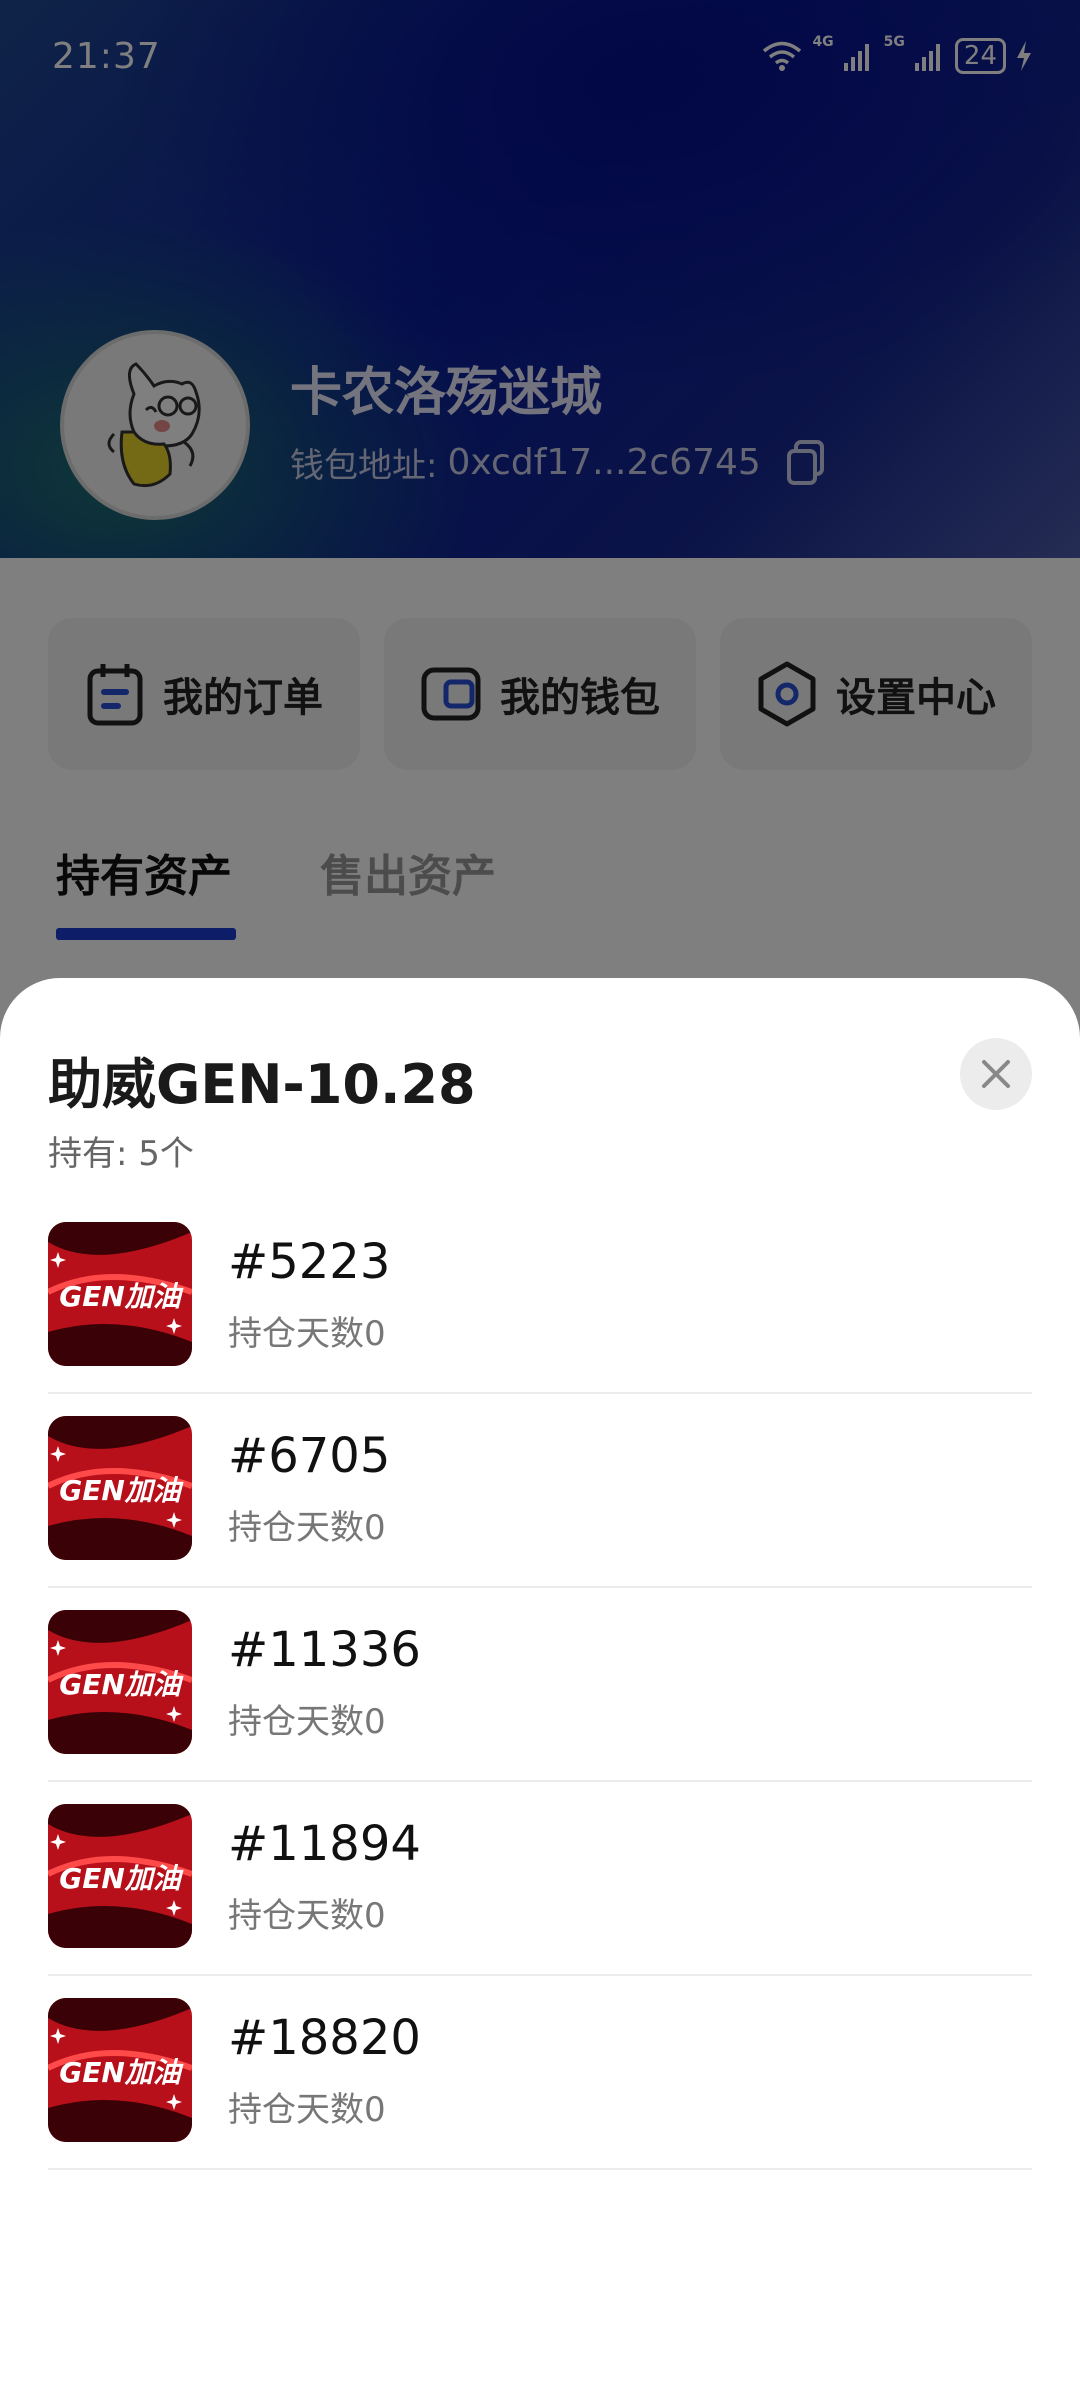 This screenshot has width=1080, height=2388. What do you see at coordinates (262, 1084) in the screenshot?
I see `sheet-title: 助威GEN-10.28` at bounding box center [262, 1084].